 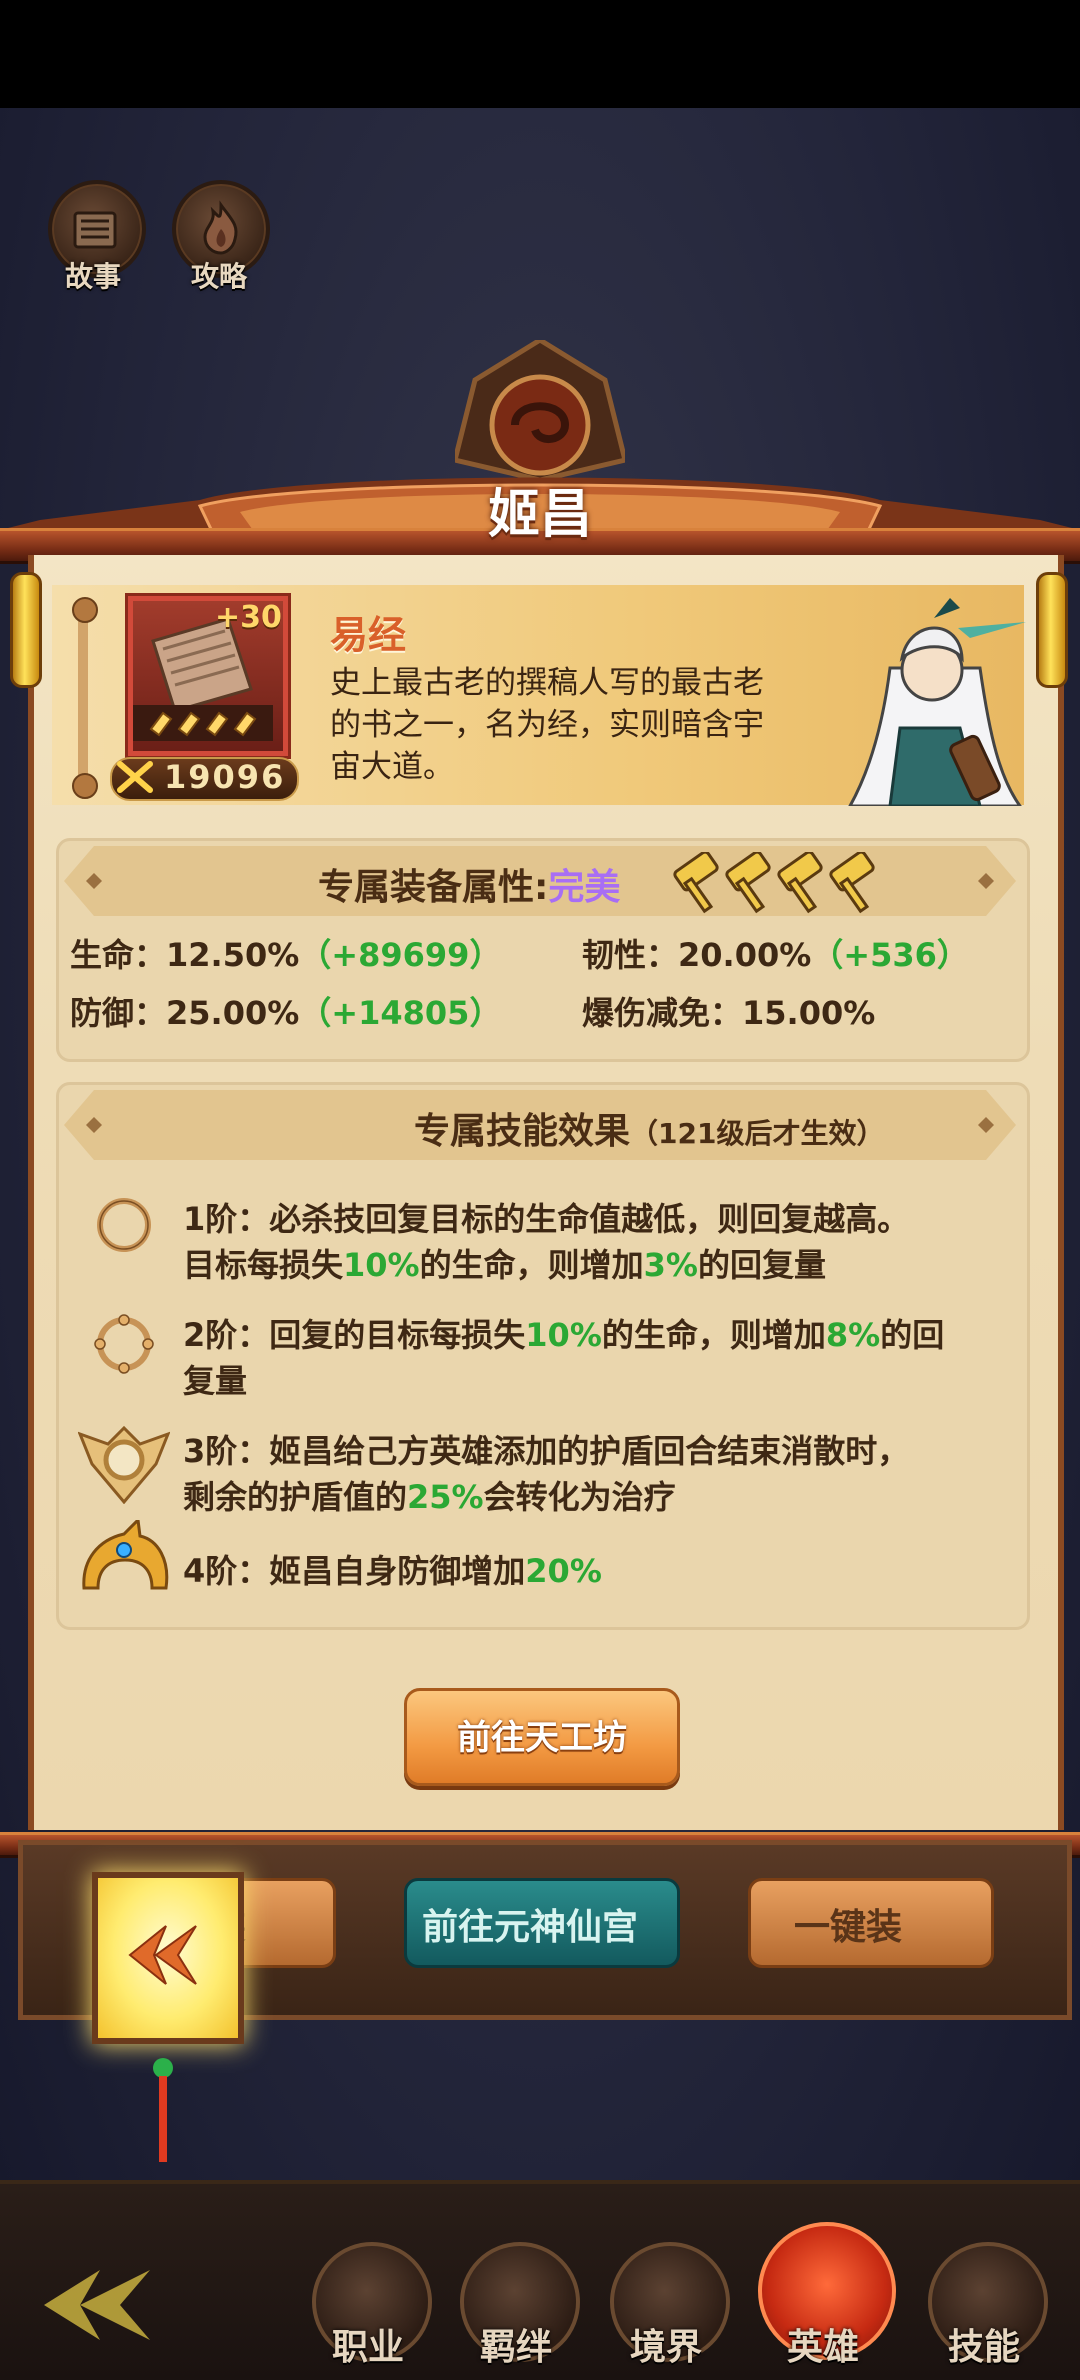 What do you see at coordinates (100, 2305) in the screenshot?
I see `nav-back-arrow-icon` at bounding box center [100, 2305].